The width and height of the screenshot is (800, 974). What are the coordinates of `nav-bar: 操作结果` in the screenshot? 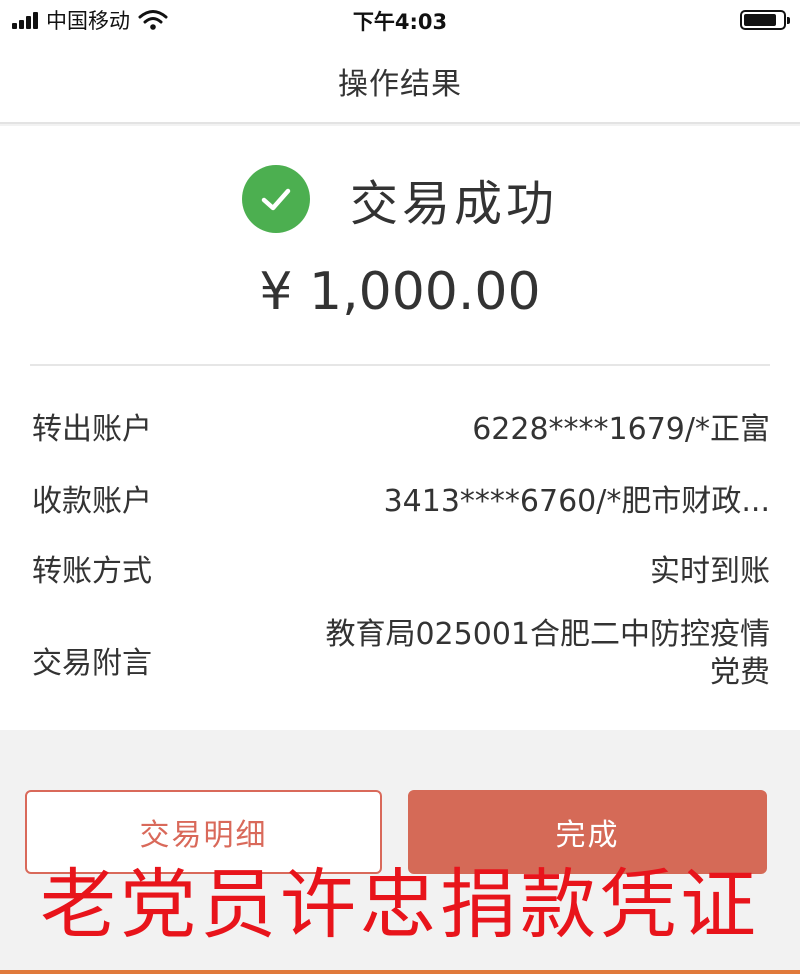 It's located at (400, 82).